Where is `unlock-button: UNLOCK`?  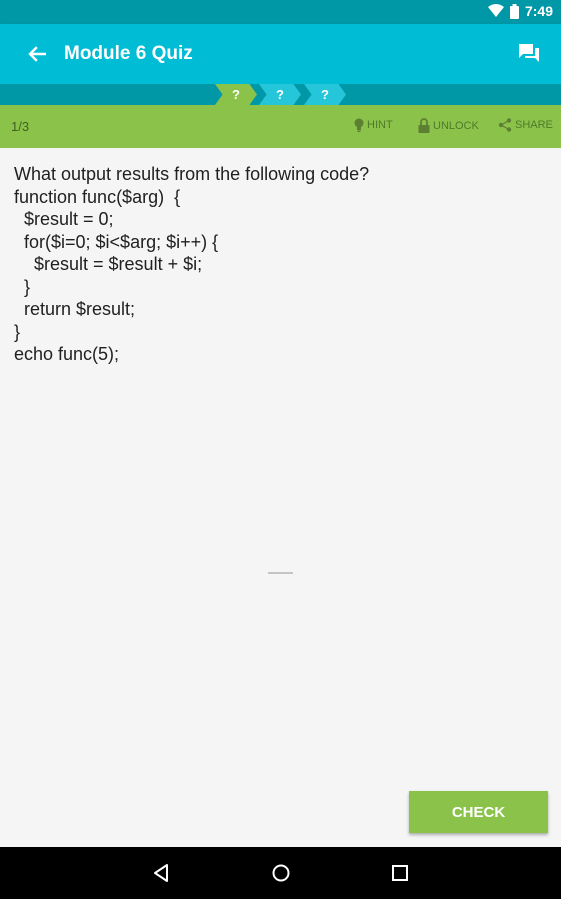
unlock-button: UNLOCK is located at coordinates (448, 125).